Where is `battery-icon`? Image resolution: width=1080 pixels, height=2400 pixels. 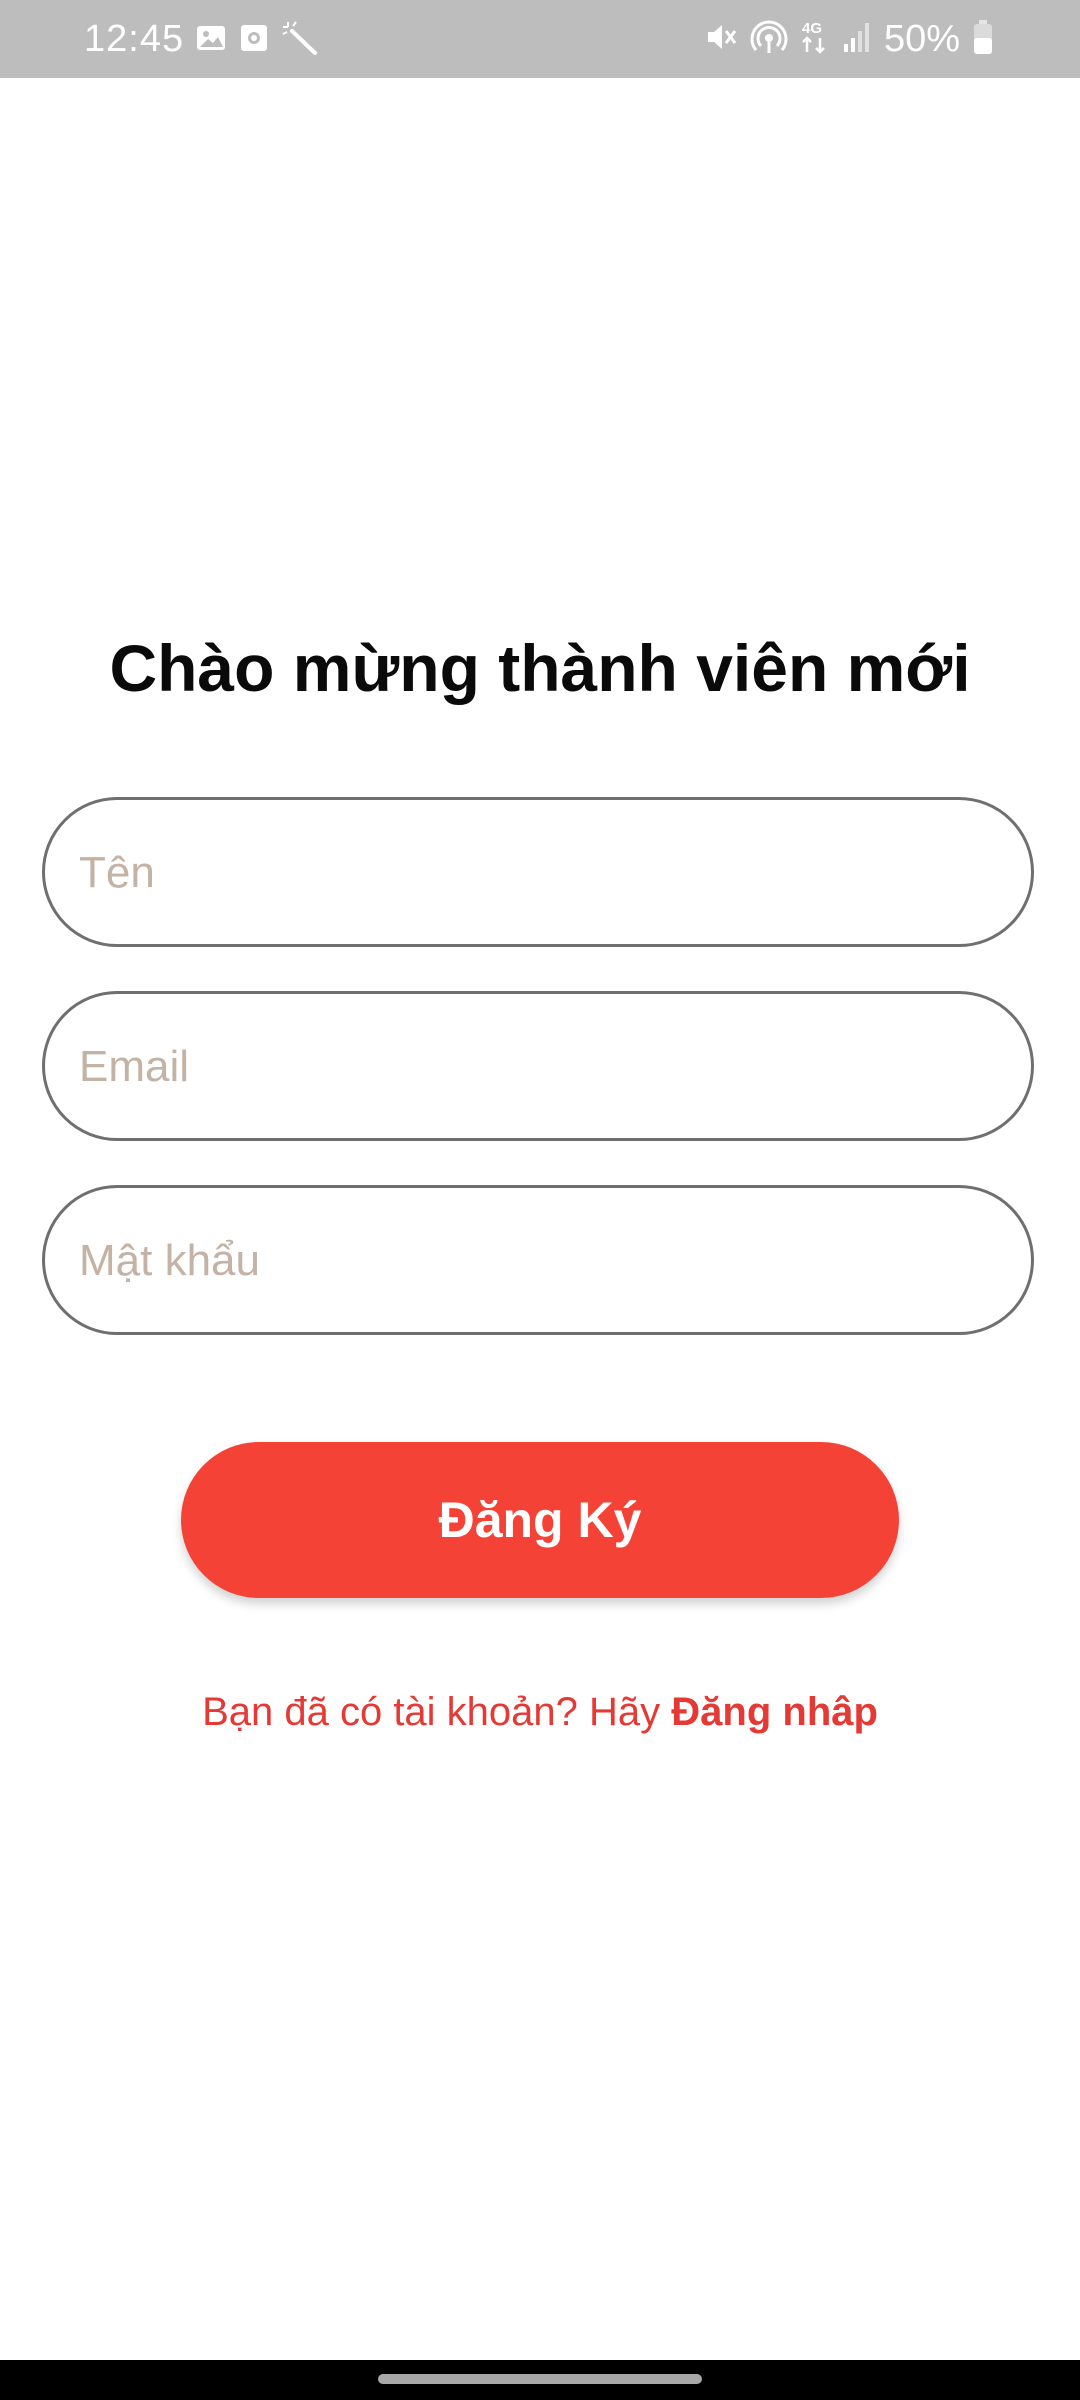 battery-icon is located at coordinates (983, 39).